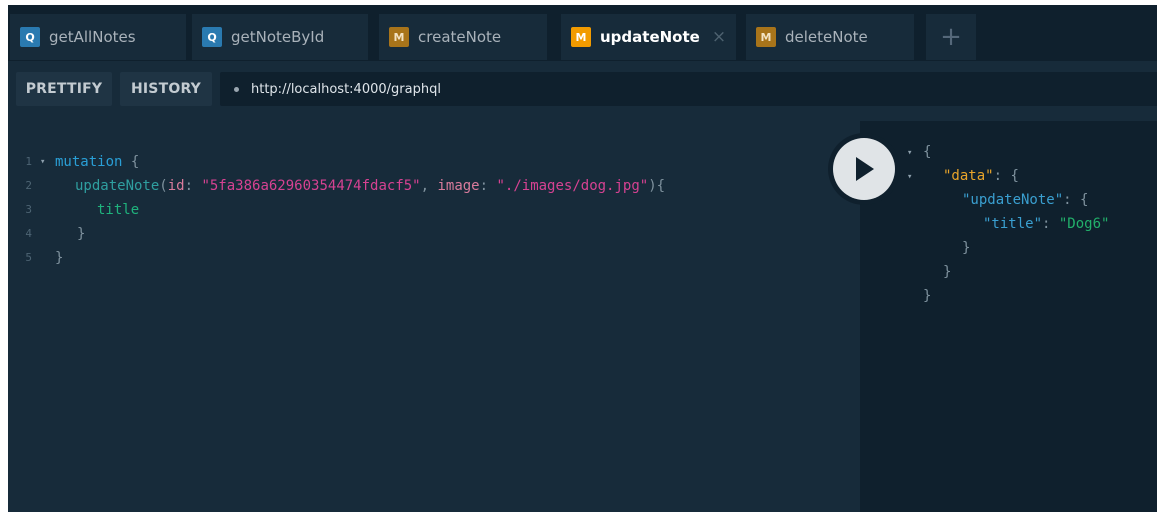  Describe the element at coordinates (429, 186) in the screenshot. I see `comma: ,` at that location.